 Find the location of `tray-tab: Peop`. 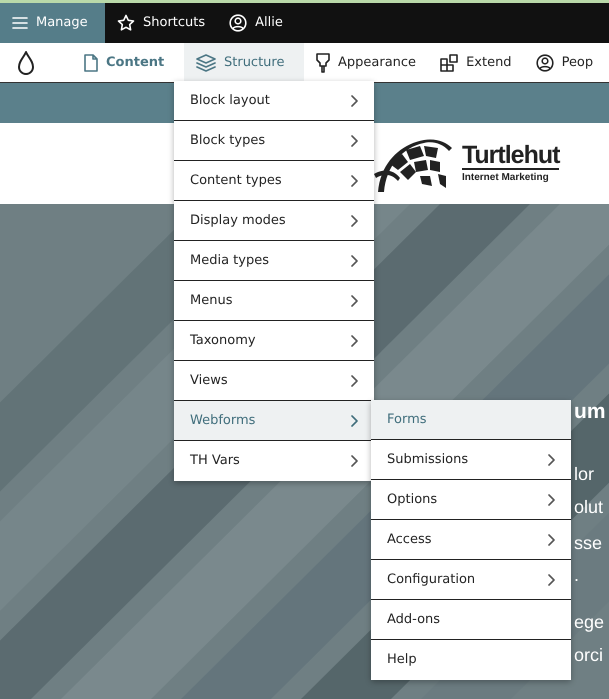

tray-tab: Peop is located at coordinates (565, 62).